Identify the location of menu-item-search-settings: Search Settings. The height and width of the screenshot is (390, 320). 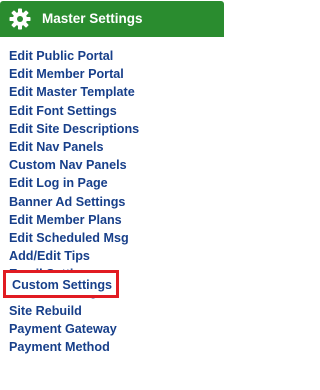
(112, 292).